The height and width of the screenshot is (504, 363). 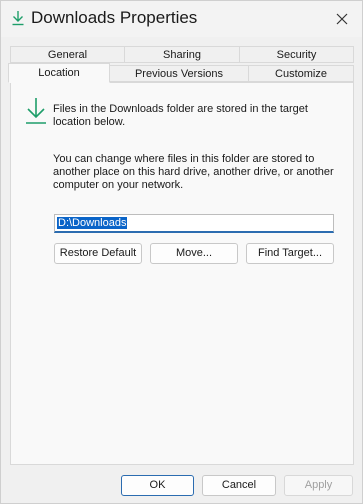 I want to click on close-icon, so click(x=342, y=19).